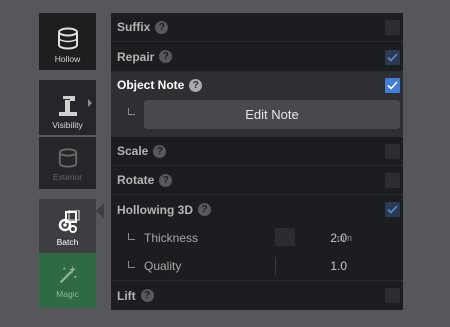  What do you see at coordinates (155, 209) in the screenshot?
I see `hollowing-label: Hollowing 3D` at bounding box center [155, 209].